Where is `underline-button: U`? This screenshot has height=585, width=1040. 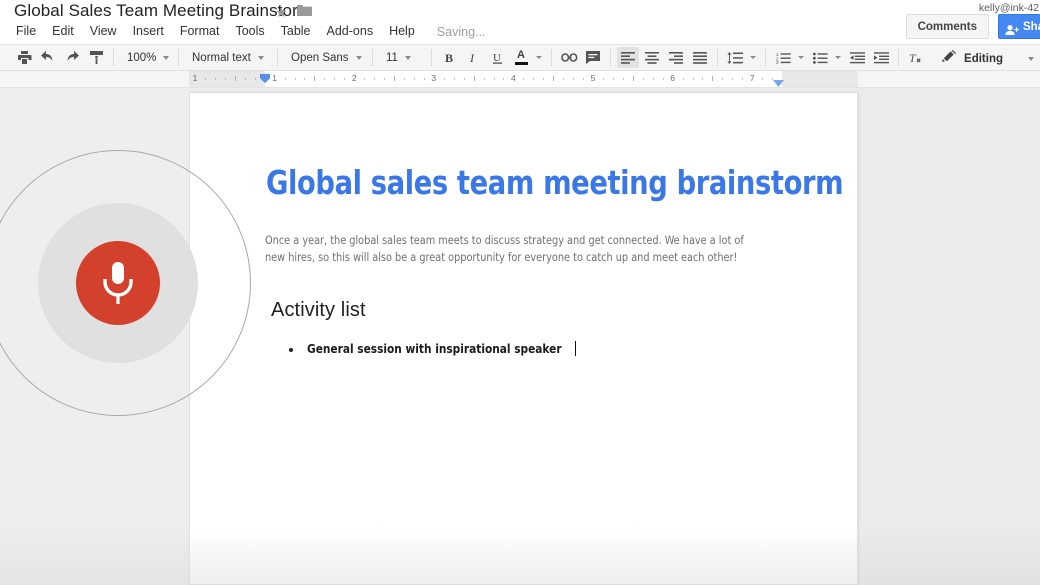 underline-button: U is located at coordinates (497, 57).